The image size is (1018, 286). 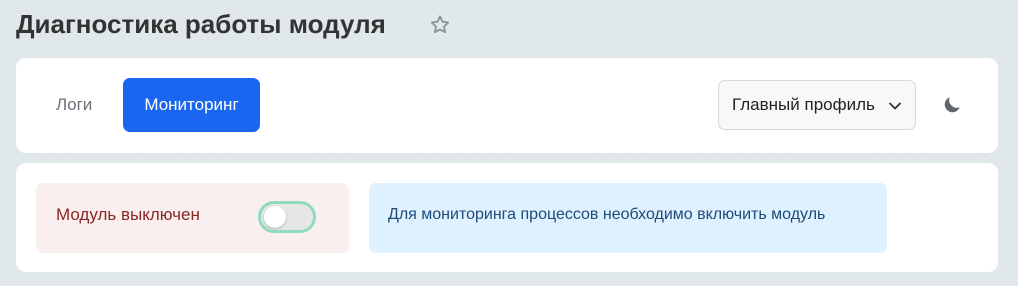 I want to click on module-status-box: Модуль выключен, so click(x=192, y=218).